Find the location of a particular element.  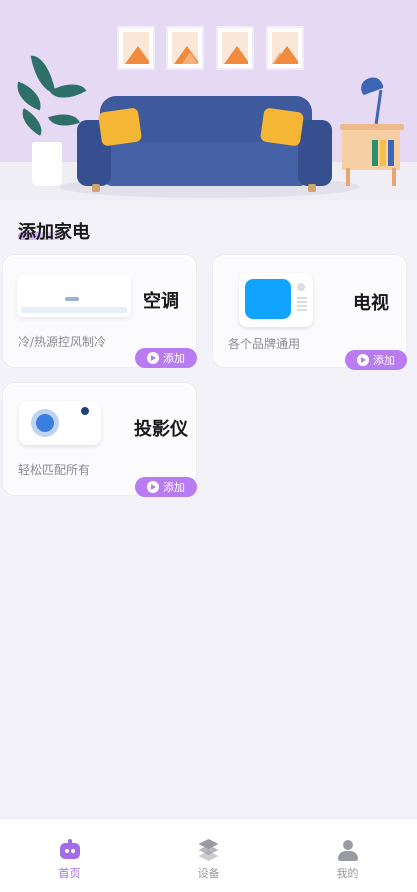

add-button-projector: 添加 is located at coordinates (166, 487).